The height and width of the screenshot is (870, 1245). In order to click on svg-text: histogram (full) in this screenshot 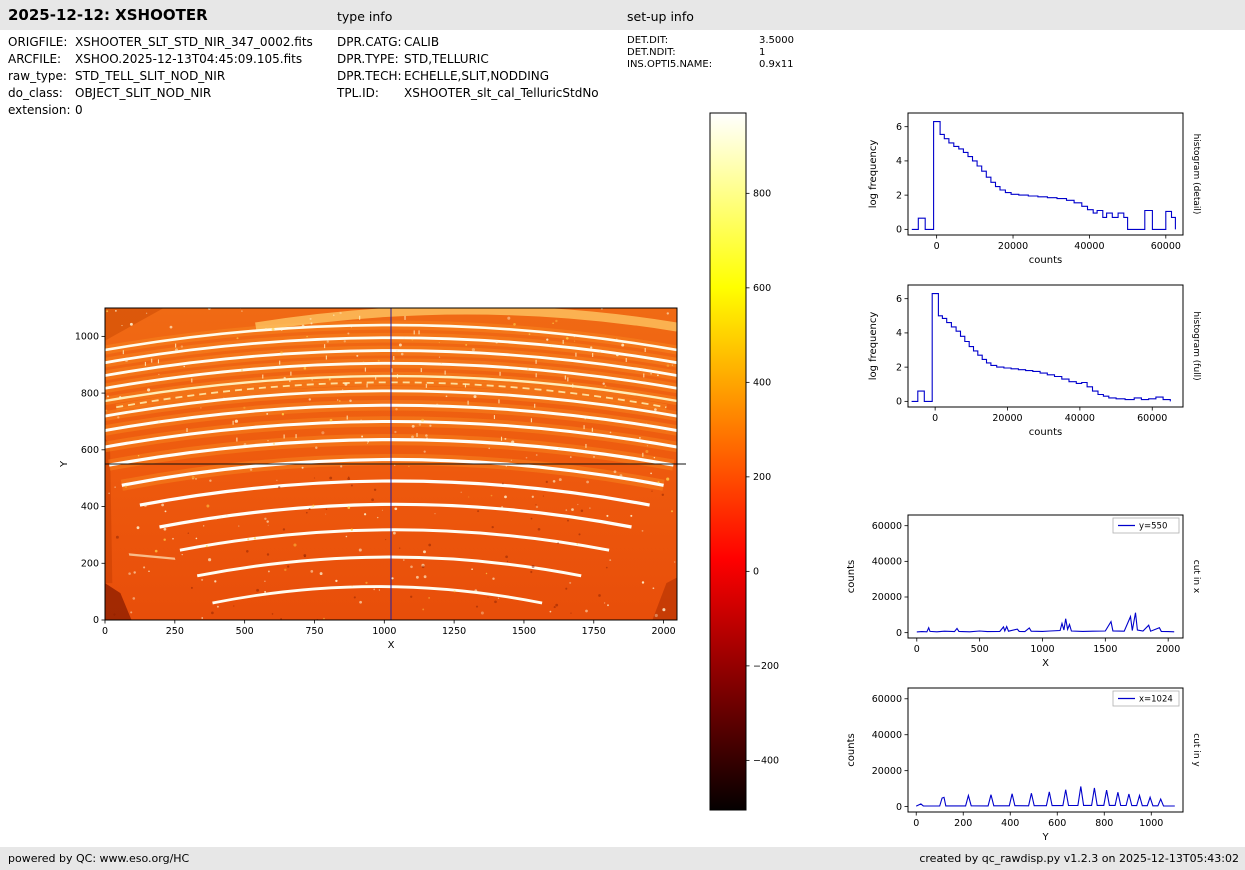, I will do `click(1196, 345)`.